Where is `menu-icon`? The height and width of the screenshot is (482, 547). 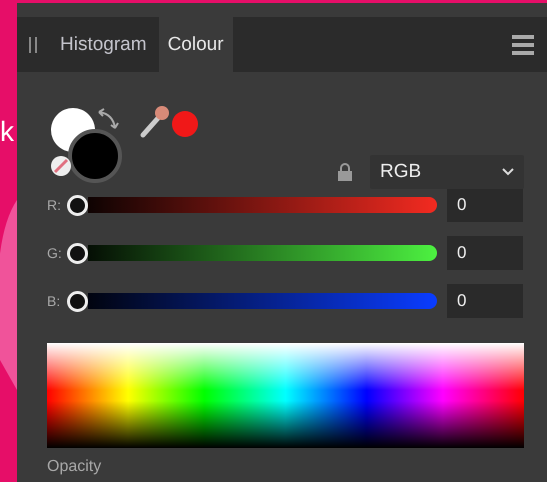
menu-icon is located at coordinates (523, 44).